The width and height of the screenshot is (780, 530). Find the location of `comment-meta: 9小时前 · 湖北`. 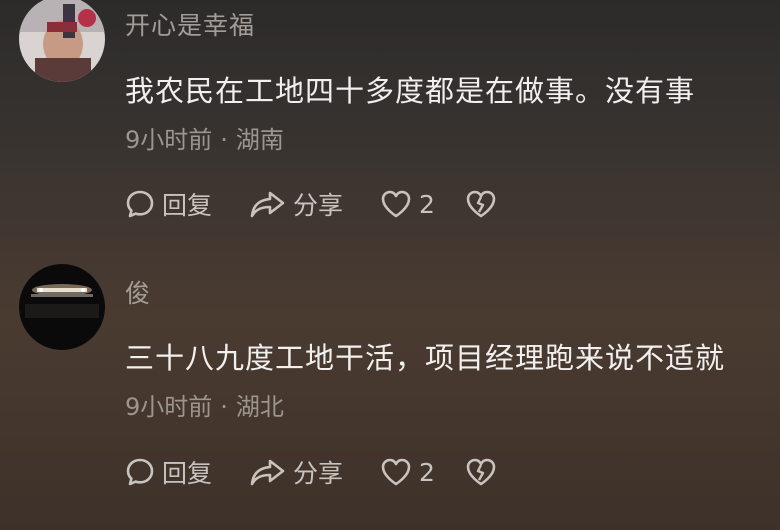

comment-meta: 9小时前 · 湖北 is located at coordinates (204, 404).